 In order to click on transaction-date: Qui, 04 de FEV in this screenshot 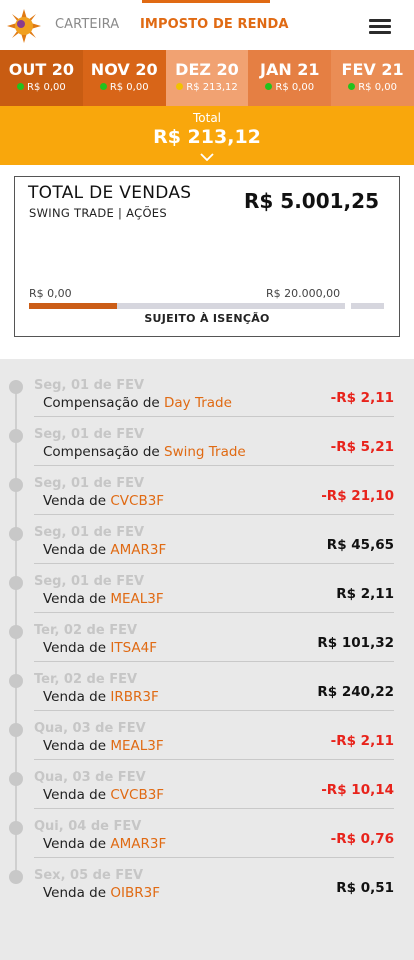, I will do `click(88, 826)`.